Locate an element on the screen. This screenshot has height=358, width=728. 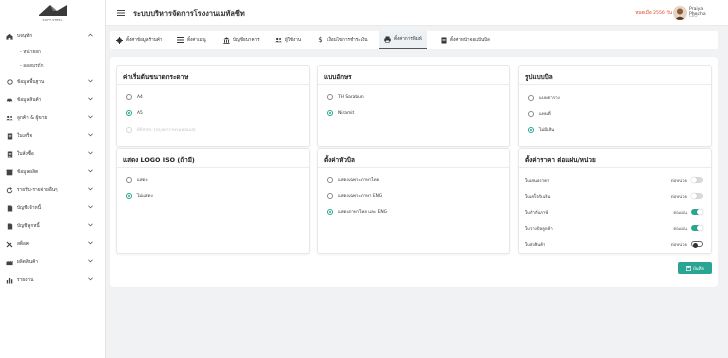
tab-print-settings: ตั้งค่าการพิมพ์ is located at coordinates (403, 40).